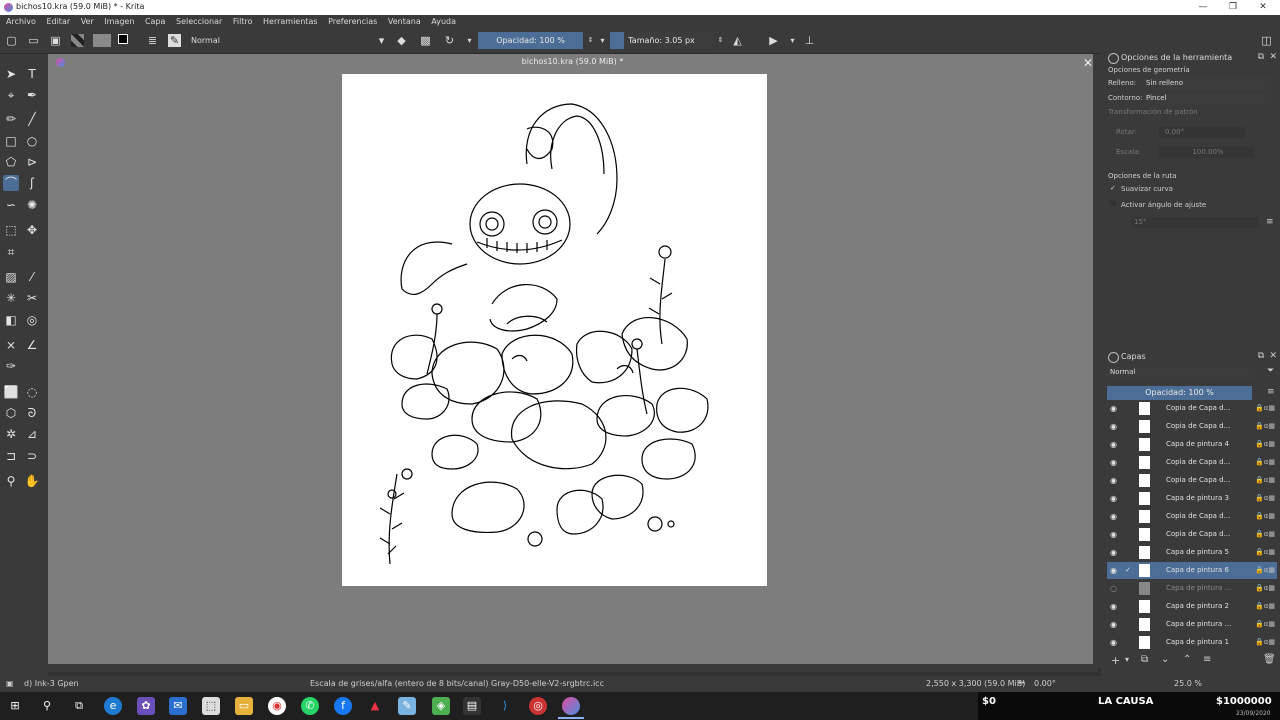 The image size is (1280, 720). What do you see at coordinates (11, 320) in the screenshot?
I see `fill-tool-icon: ◧` at bounding box center [11, 320].